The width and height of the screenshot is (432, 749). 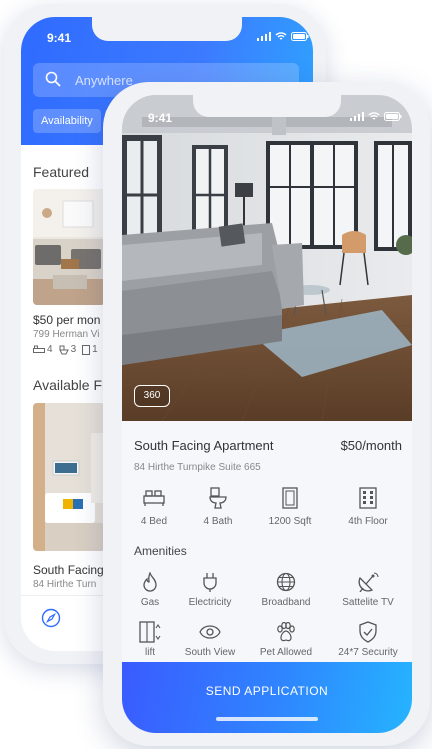 I want to click on amenity-pet-allowed-label: Pet Allowed, so click(x=286, y=652).